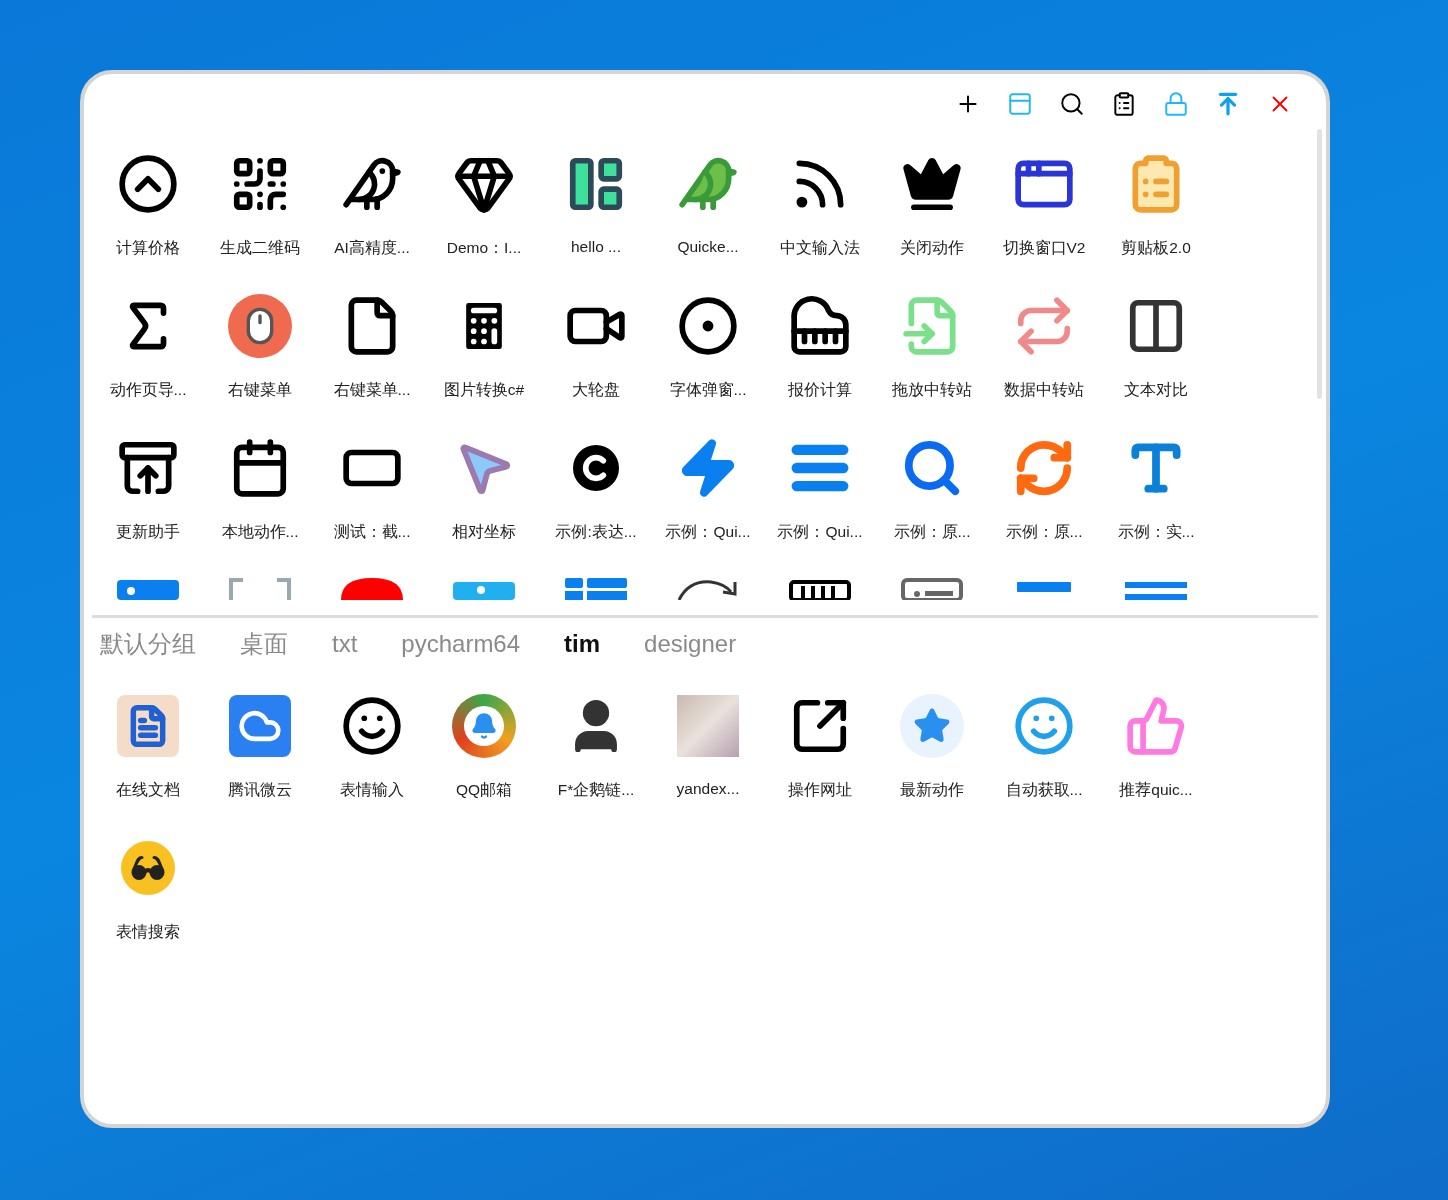 The width and height of the screenshot is (1448, 1200). Describe the element at coordinates (1319, 264) in the screenshot. I see `scrollbar` at that location.